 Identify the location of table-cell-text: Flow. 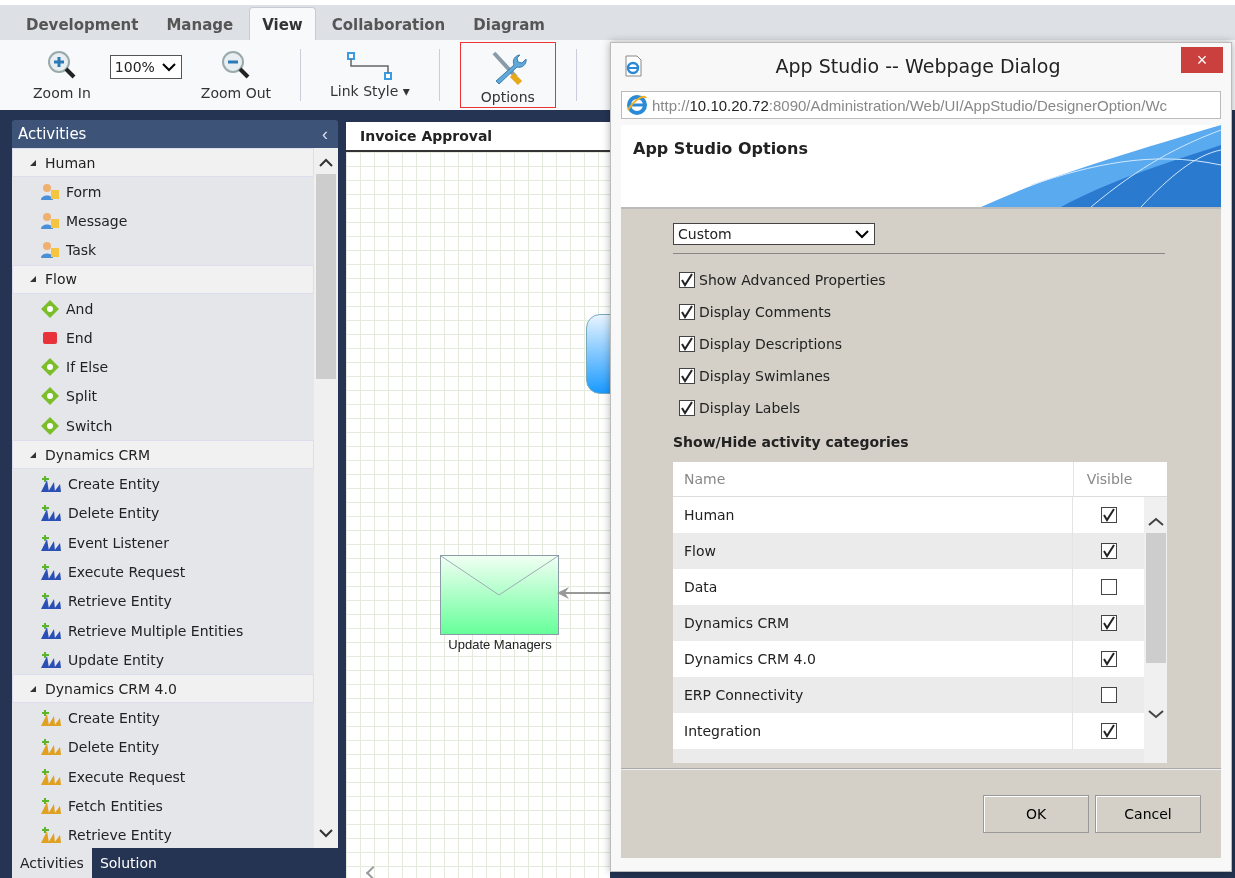
(700, 551).